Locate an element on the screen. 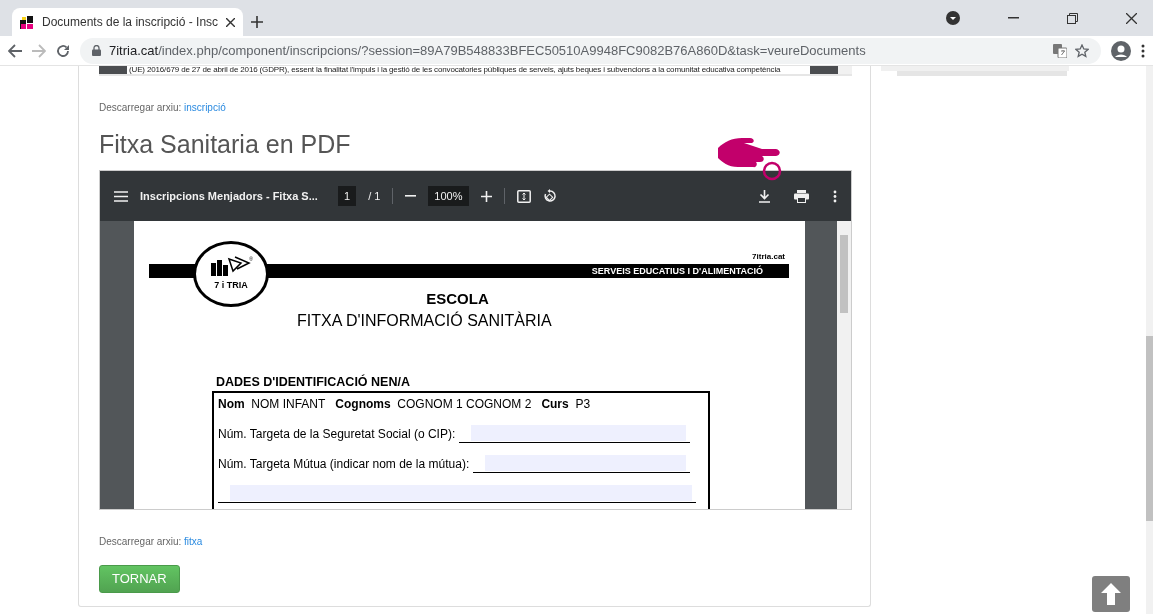  form-field-text: Cognoms COGNOM 1 COGNOM 2 is located at coordinates (433, 404).